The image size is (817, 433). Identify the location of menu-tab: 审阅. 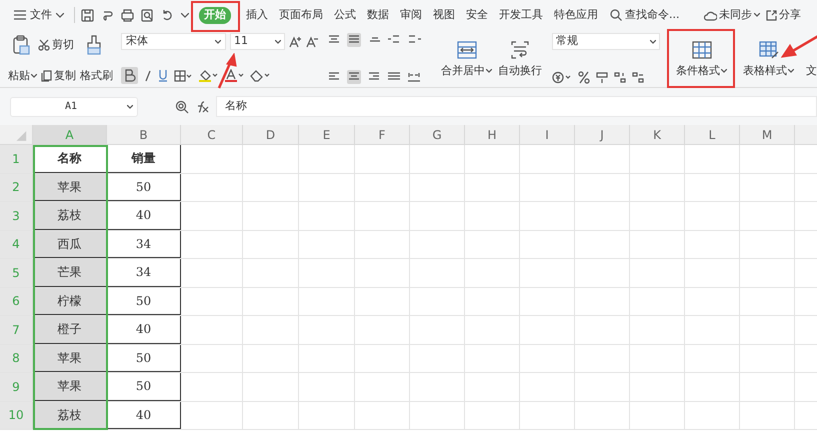
(411, 15).